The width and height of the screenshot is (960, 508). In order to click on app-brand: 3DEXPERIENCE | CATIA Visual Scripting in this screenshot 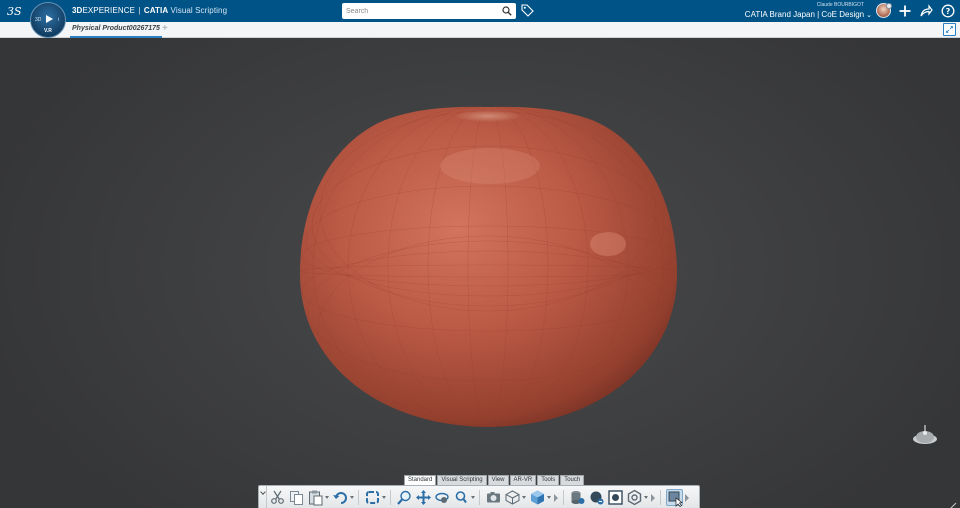, I will do `click(149, 10)`.